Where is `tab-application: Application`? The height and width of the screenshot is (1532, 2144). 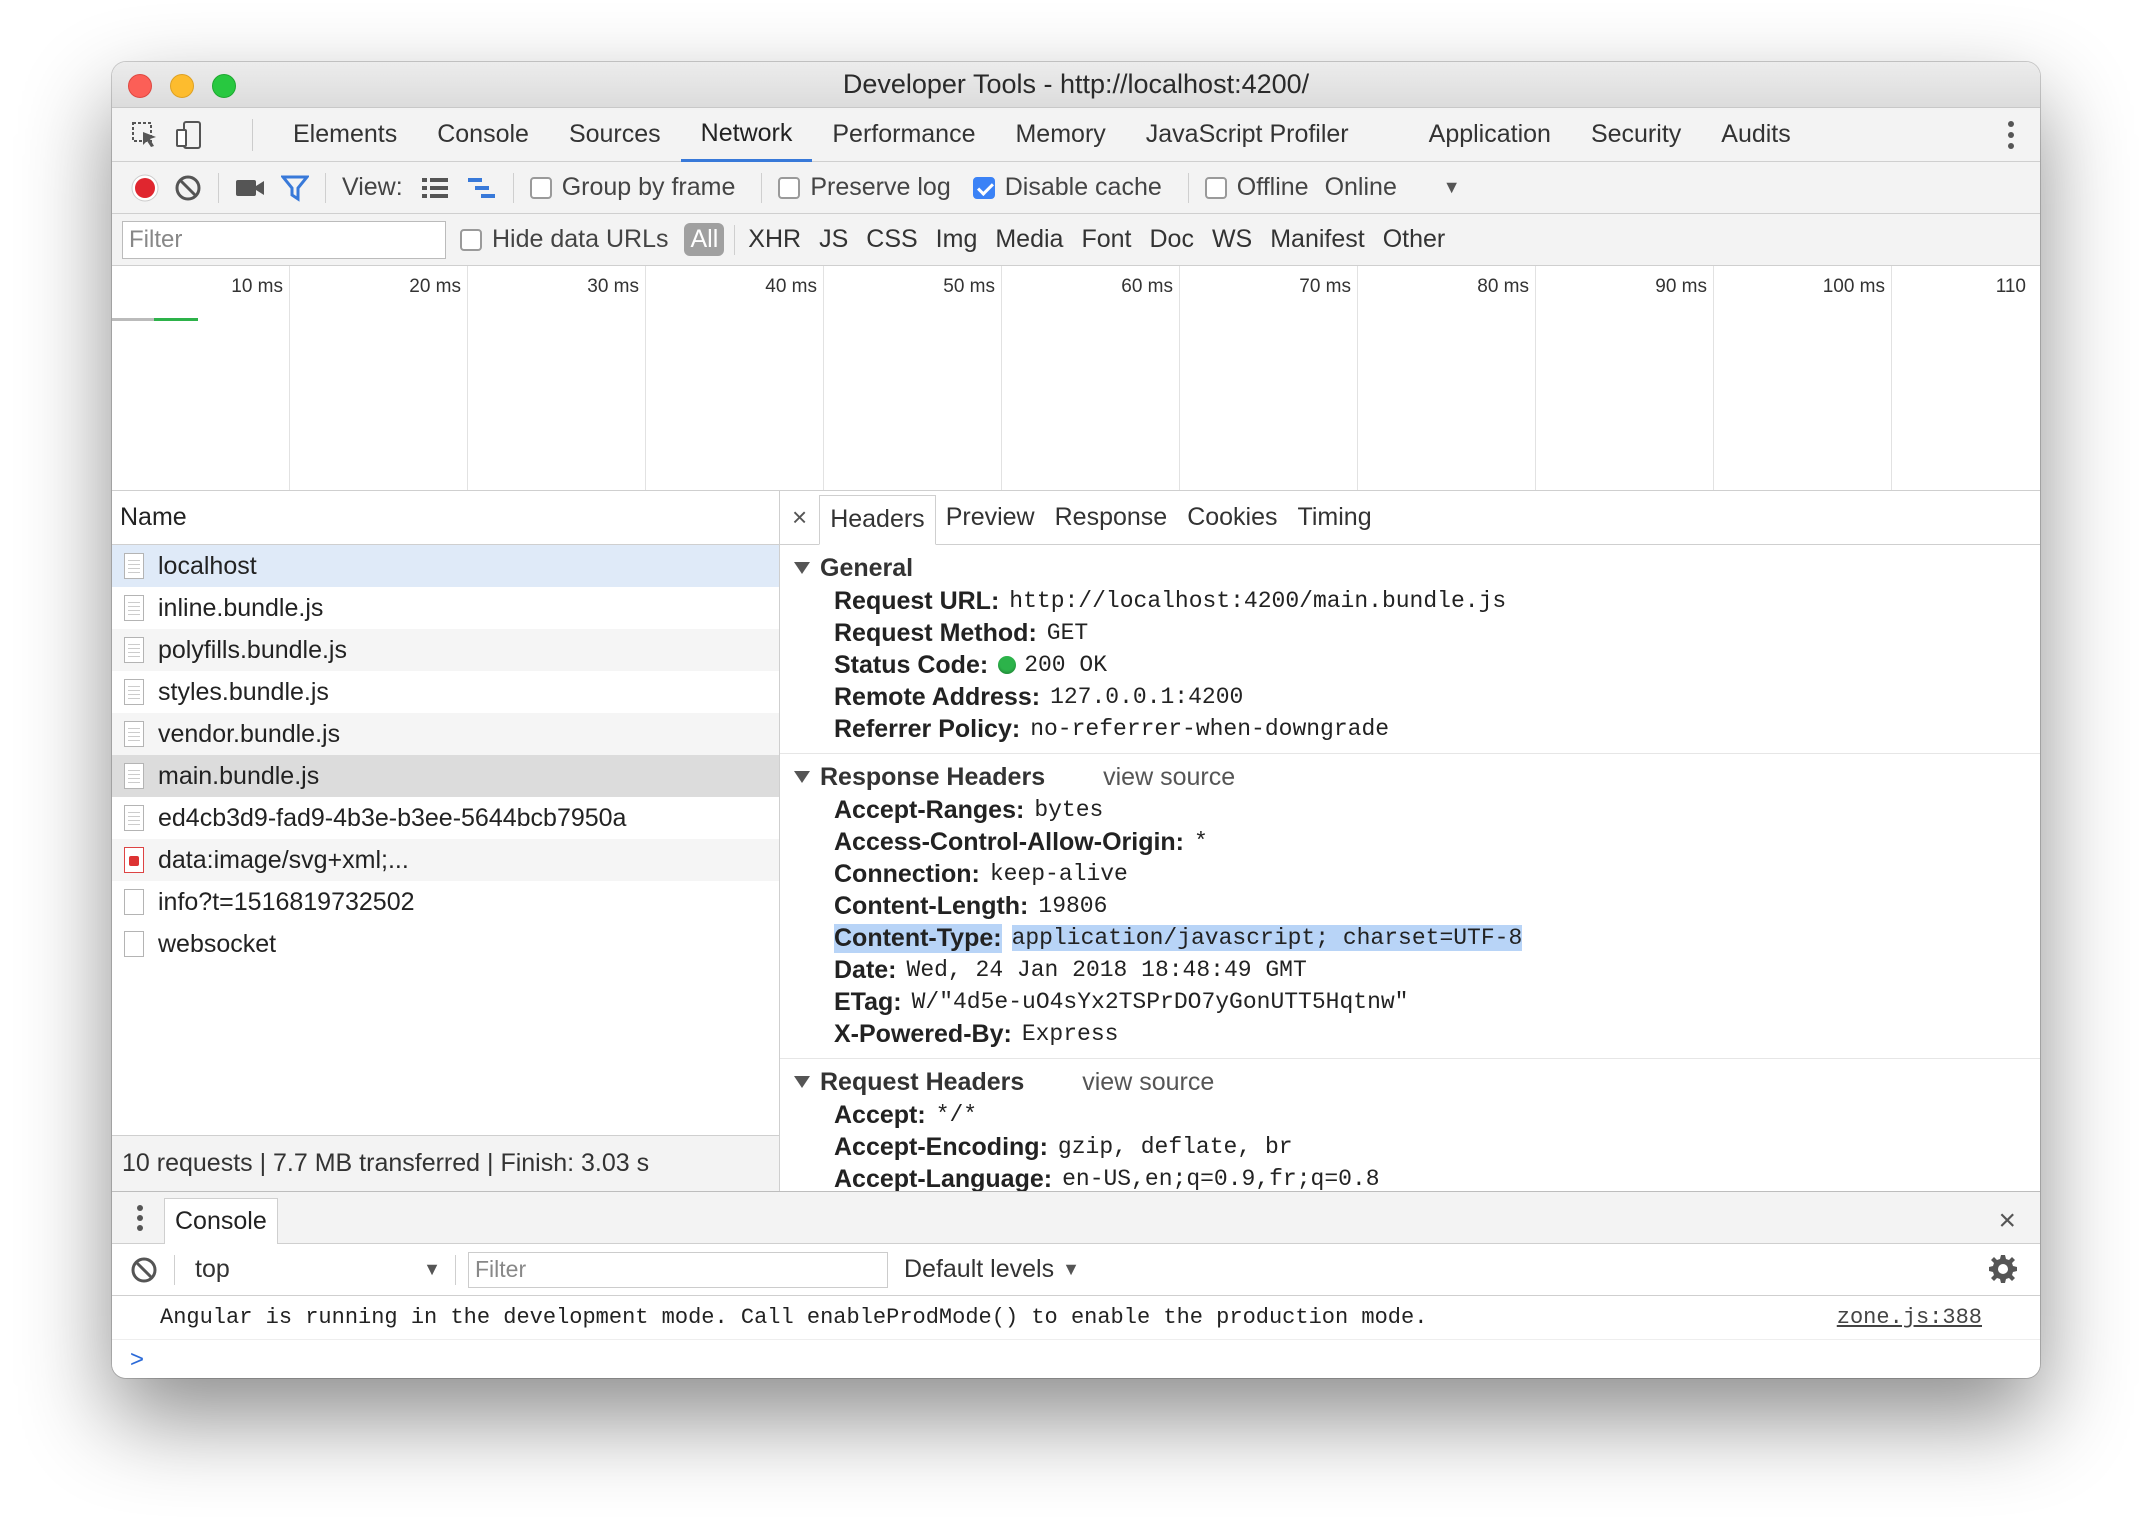 tab-application: Application is located at coordinates (1490, 135).